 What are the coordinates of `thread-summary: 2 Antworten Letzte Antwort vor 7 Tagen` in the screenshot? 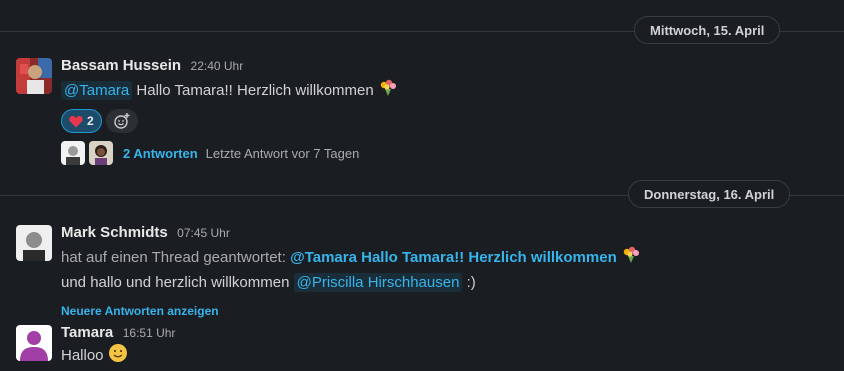 It's located at (444, 153).